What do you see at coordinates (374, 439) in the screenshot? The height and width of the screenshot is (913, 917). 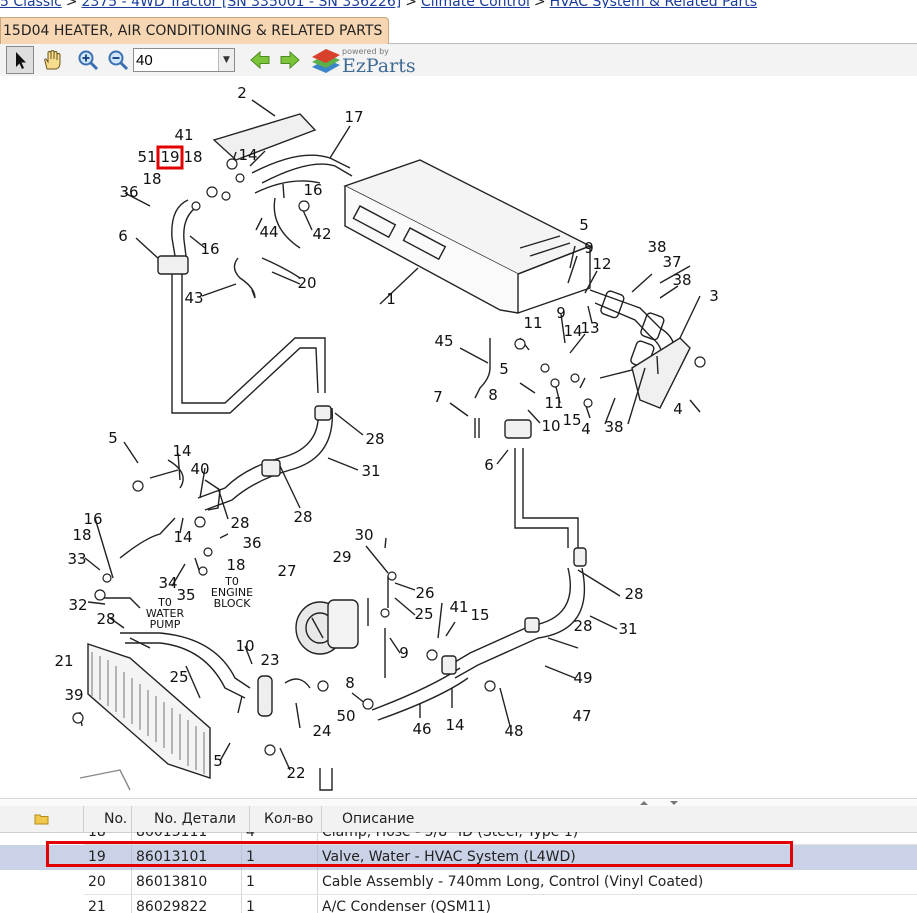 I see `callout-28: 28` at bounding box center [374, 439].